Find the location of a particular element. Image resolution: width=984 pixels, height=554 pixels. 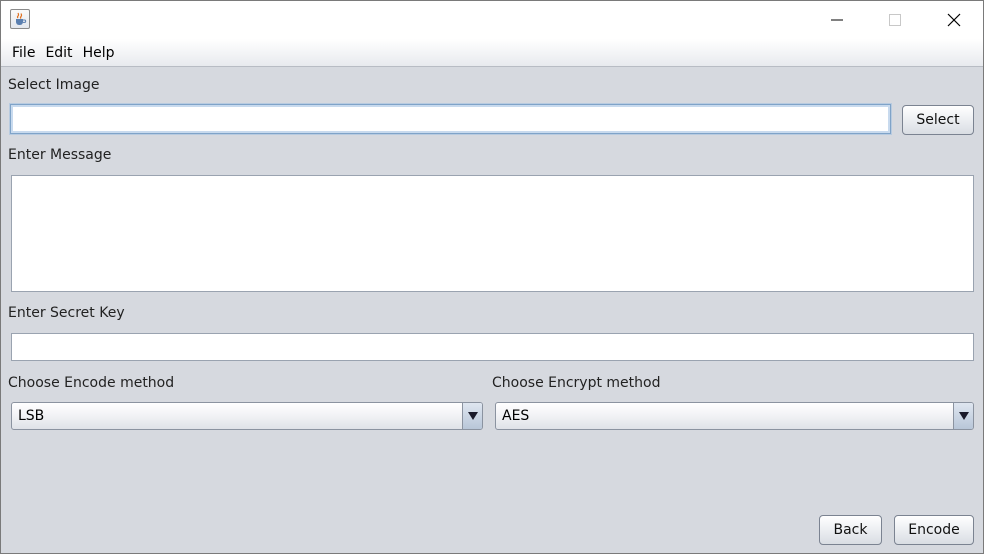

encode-method-dropdown-arrow is located at coordinates (472, 416).